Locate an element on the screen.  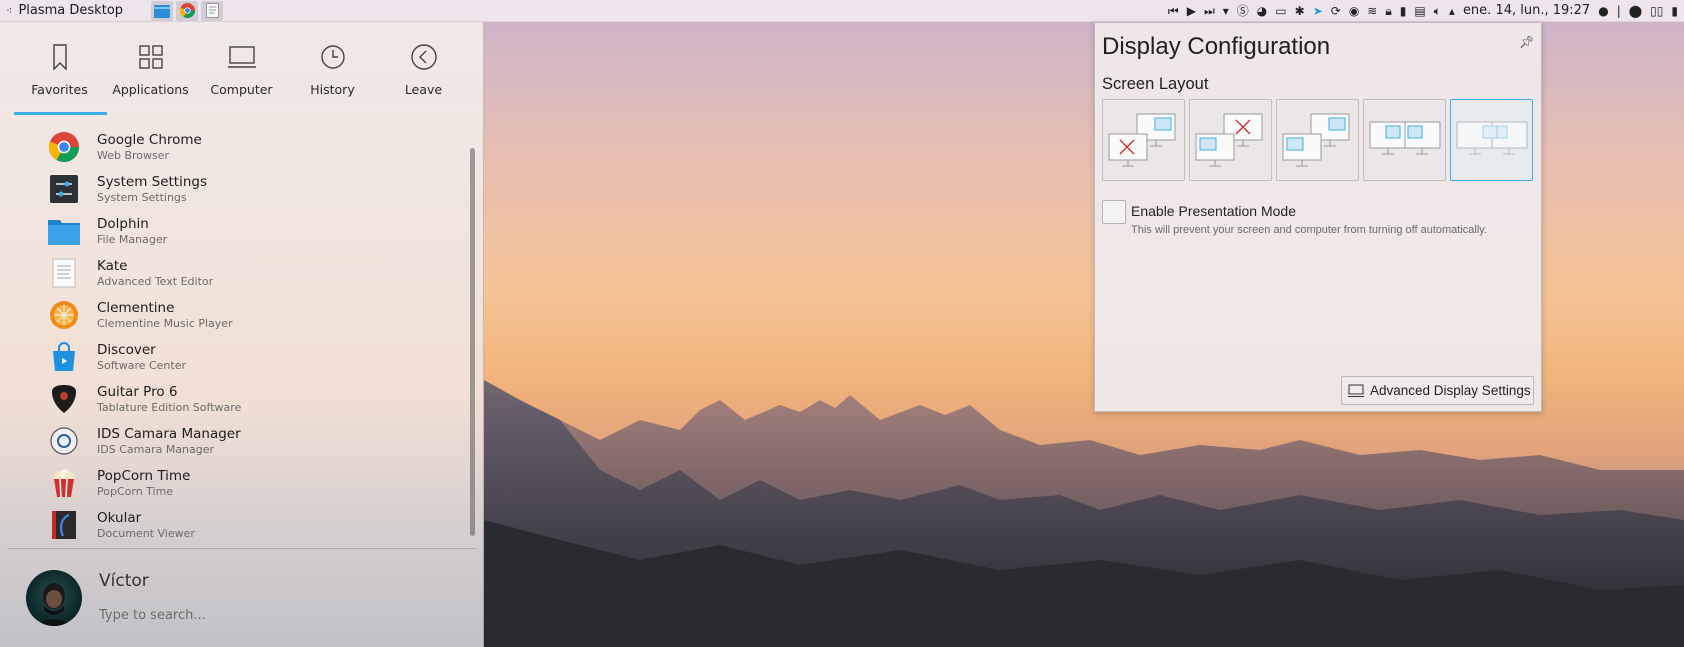
bluetooth-icon: ✱ is located at coordinates (1300, 11).